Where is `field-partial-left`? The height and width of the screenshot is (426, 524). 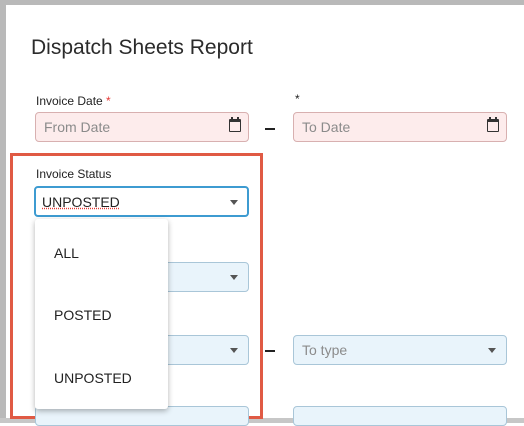 field-partial-left is located at coordinates (142, 416).